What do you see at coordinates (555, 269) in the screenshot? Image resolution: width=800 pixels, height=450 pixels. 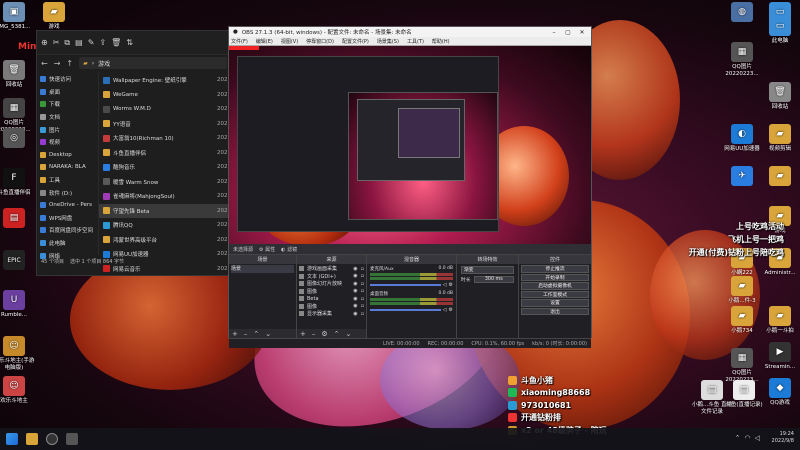 I see `control-button: 停止推流` at bounding box center [555, 269].